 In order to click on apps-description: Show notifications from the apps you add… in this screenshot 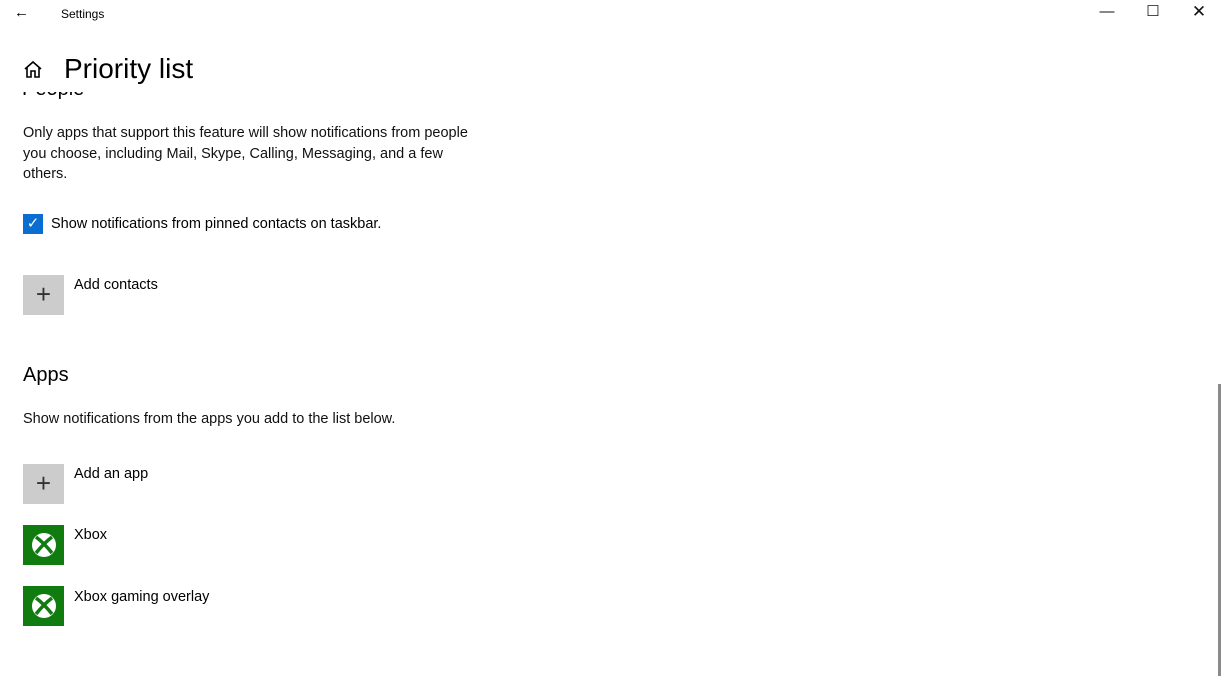, I will do `click(209, 419)`.